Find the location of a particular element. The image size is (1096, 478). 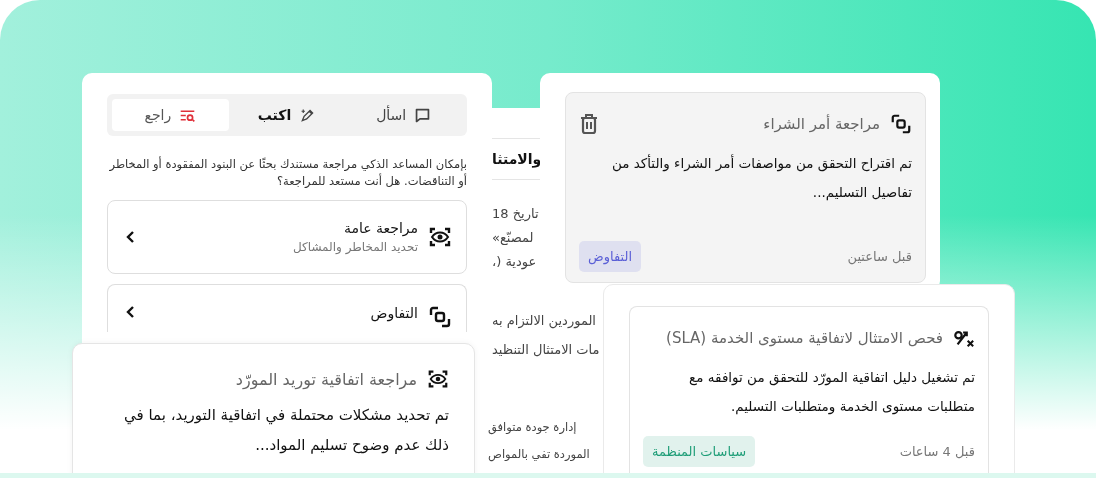

tag: التفاوض is located at coordinates (610, 256).